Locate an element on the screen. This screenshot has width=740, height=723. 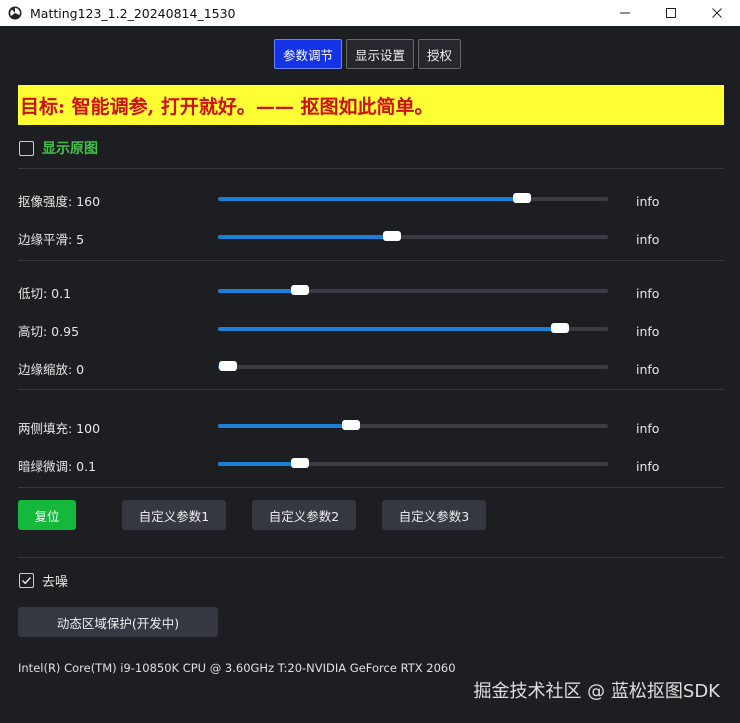
goal-banner: 目标: 智能调参, 打开就好。—— 抠图如此简单。 is located at coordinates (371, 105).